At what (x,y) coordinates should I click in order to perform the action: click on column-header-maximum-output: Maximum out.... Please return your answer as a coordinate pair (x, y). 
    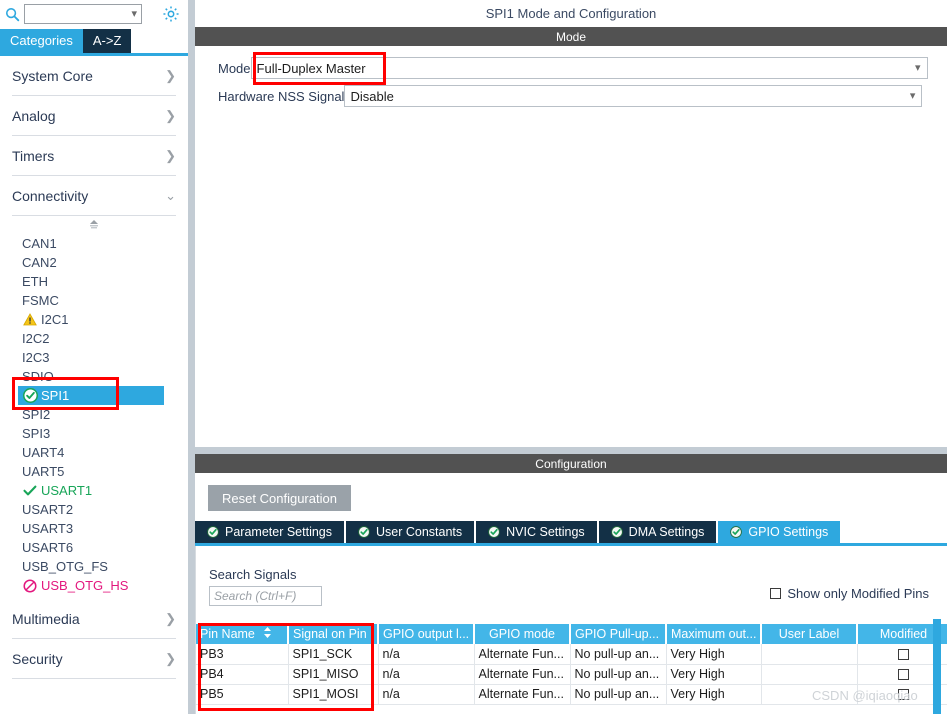
    Looking at the image, I should click on (714, 634).